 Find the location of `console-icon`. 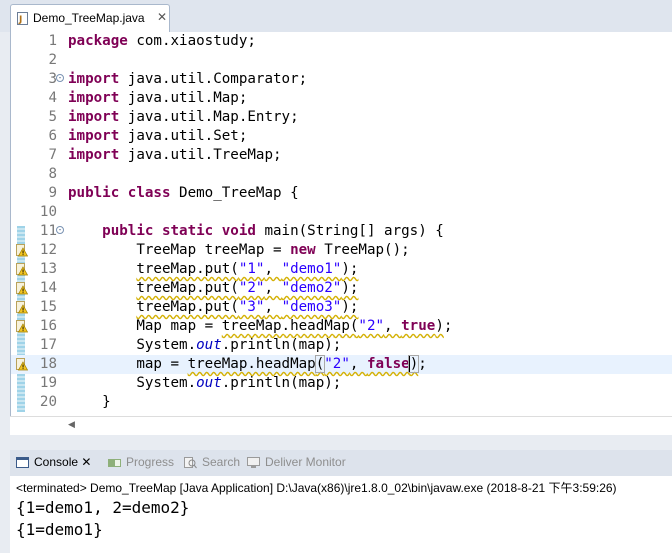

console-icon is located at coordinates (22, 462).